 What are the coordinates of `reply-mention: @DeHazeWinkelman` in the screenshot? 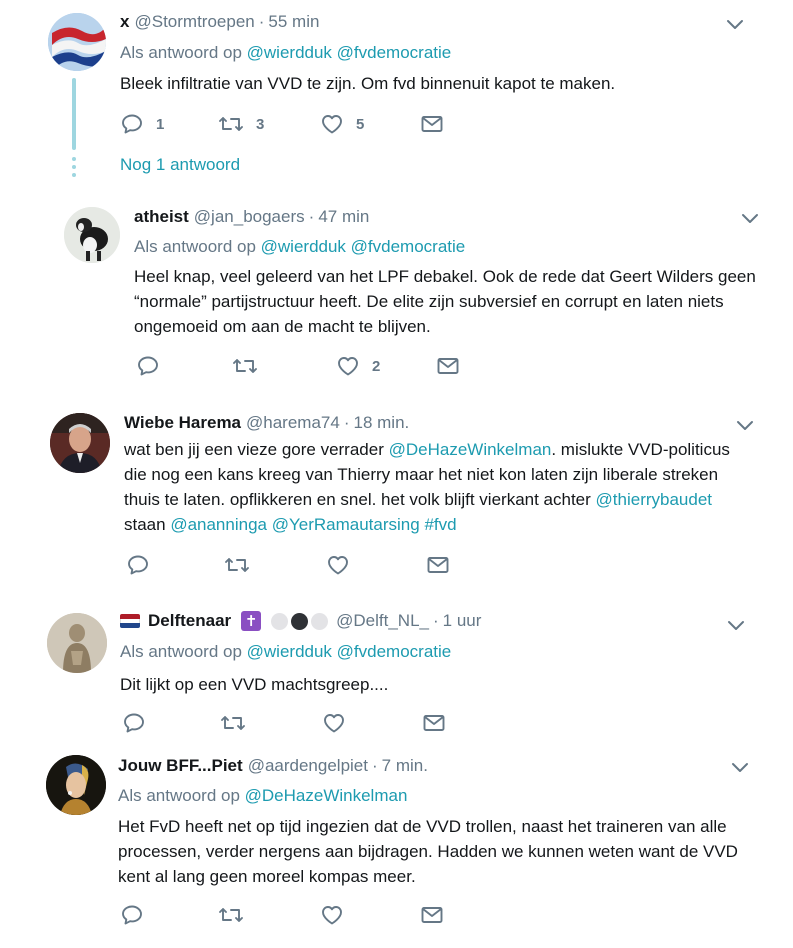 It's located at (326, 795).